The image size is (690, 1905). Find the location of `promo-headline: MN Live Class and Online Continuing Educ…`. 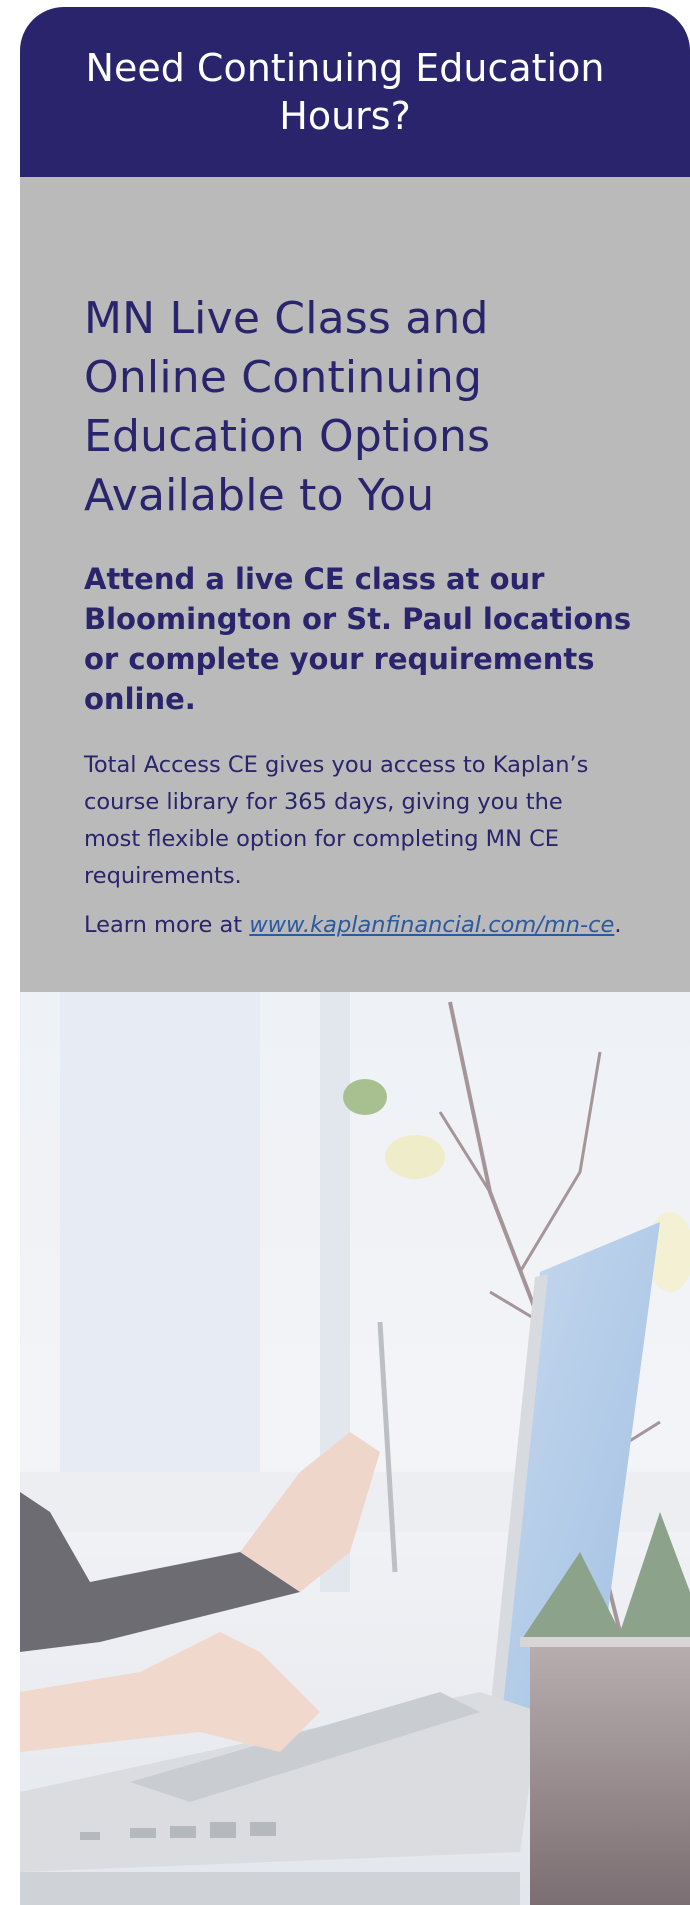

promo-headline: MN Live Class and Online Continuing Educ… is located at coordinates (287, 407).